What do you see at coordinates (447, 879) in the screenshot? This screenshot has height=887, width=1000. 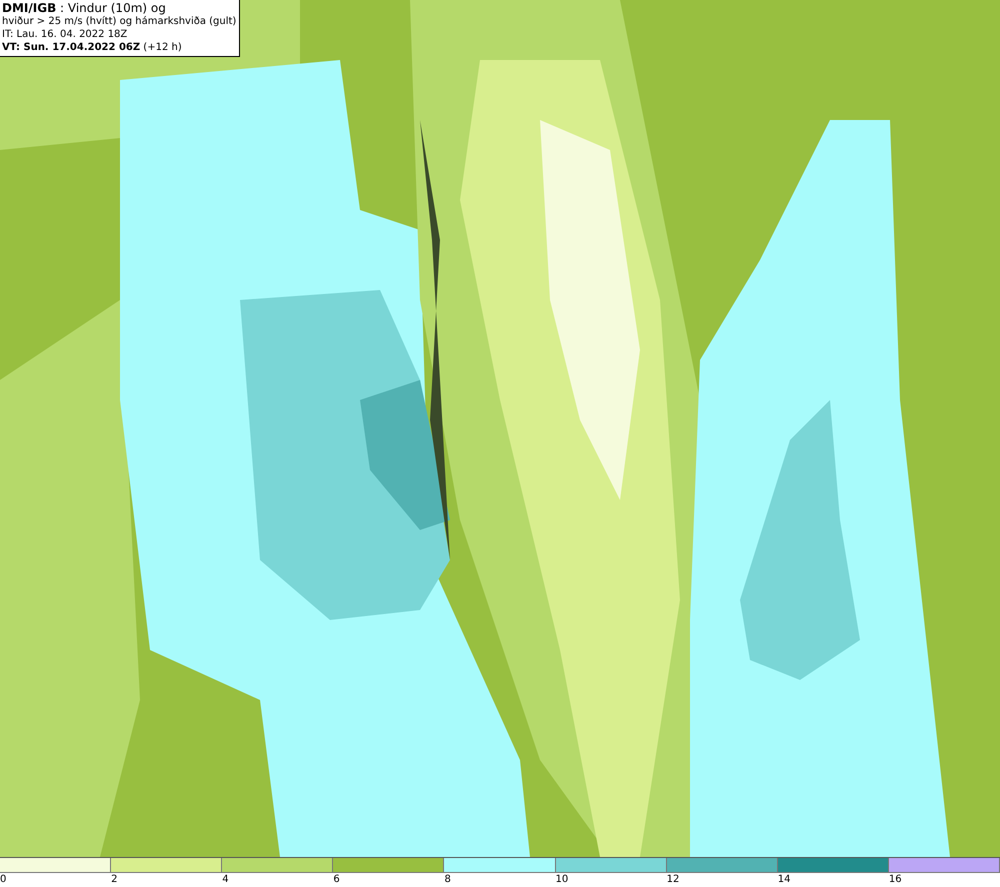 I see `legend-label: 8` at bounding box center [447, 879].